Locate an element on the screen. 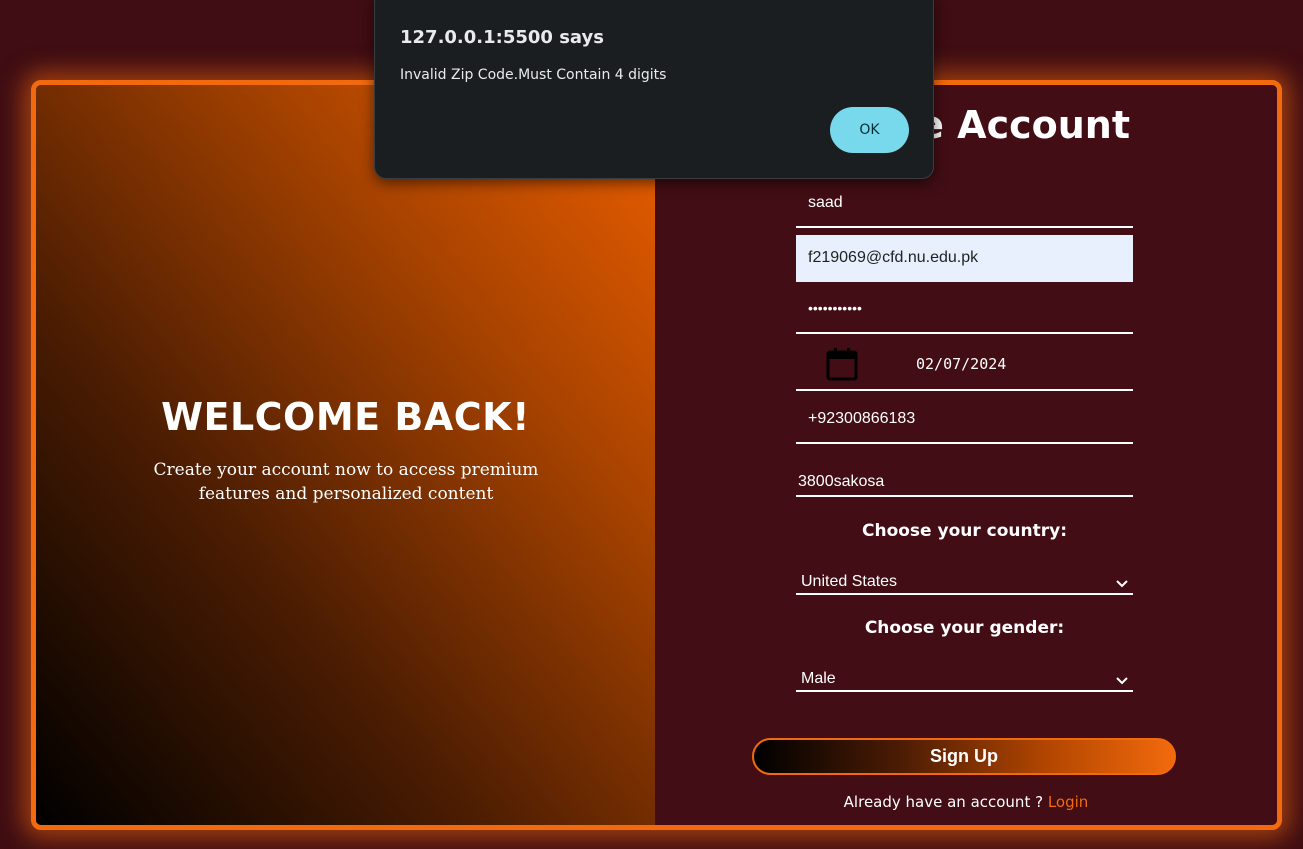 The image size is (1303, 849). login-prompt: Already have an account ? Login is located at coordinates (966, 802).